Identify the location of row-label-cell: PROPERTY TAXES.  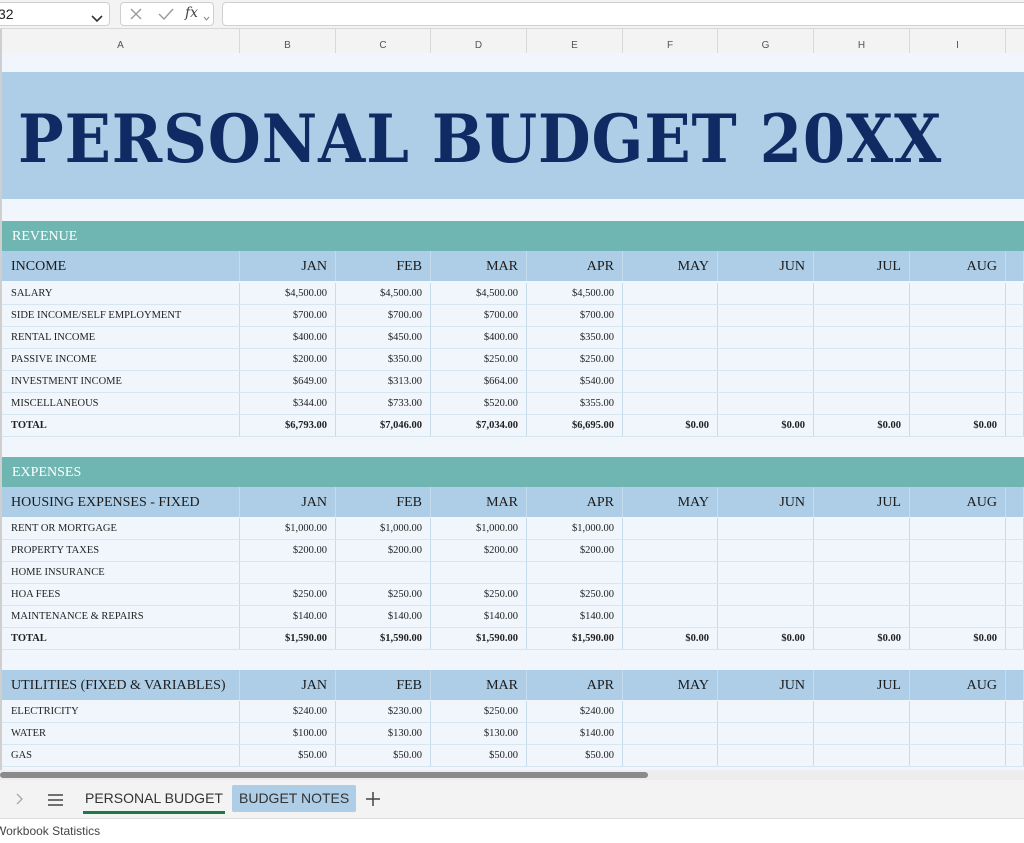
(121, 550).